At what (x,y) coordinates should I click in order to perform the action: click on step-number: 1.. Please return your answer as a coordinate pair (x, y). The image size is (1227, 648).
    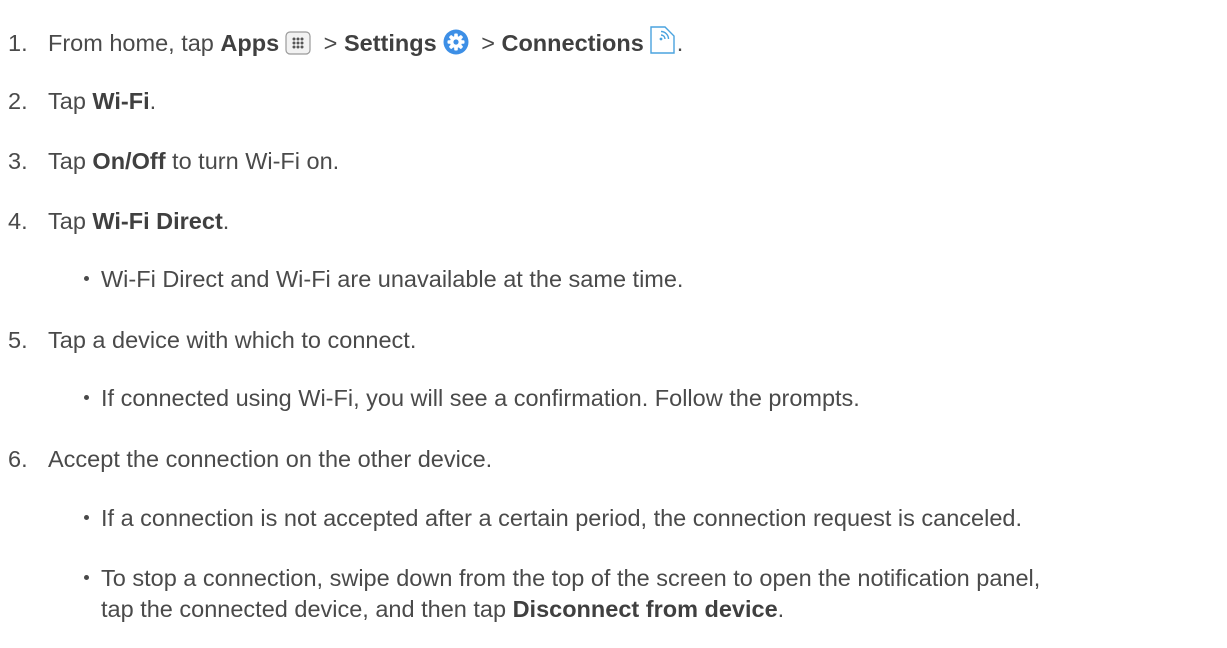
    Looking at the image, I should click on (18, 43).